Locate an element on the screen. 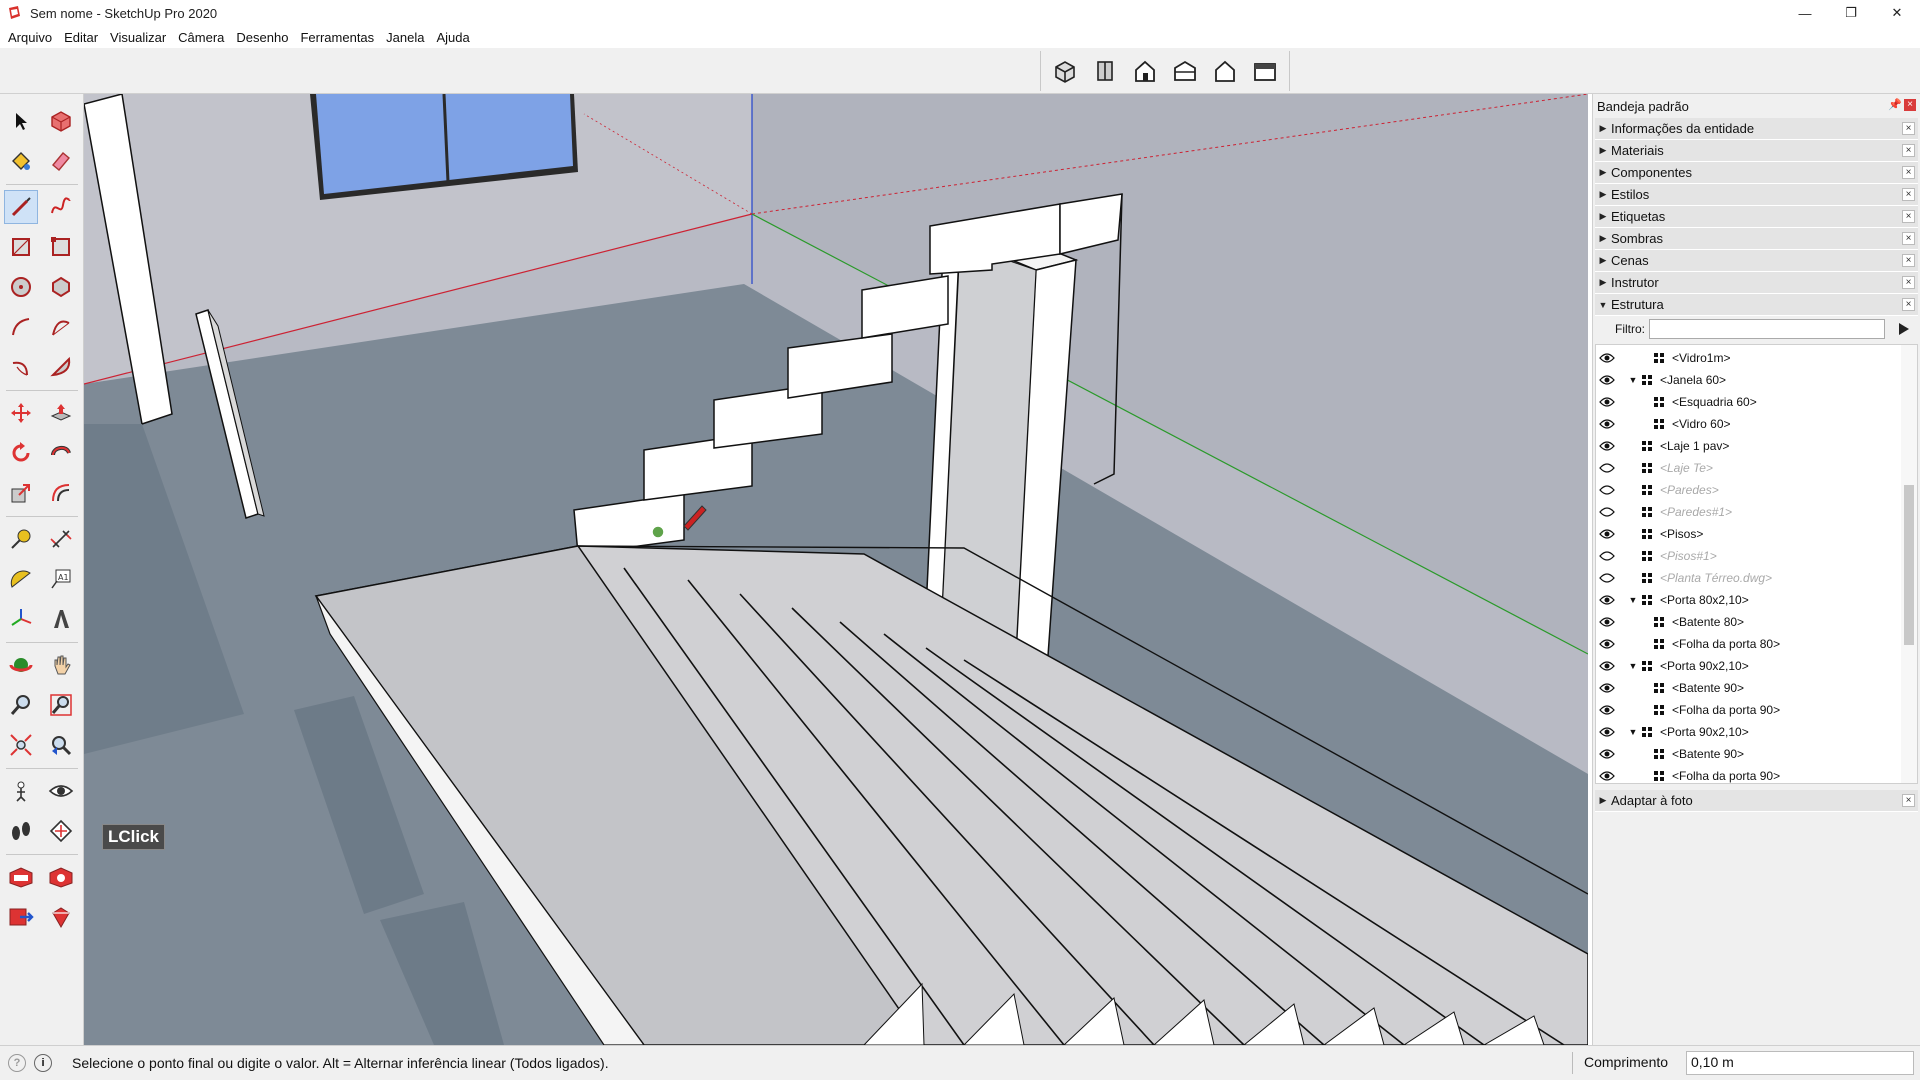 This screenshot has width=1920, height=1080. info-icon: i is located at coordinates (43, 1063).